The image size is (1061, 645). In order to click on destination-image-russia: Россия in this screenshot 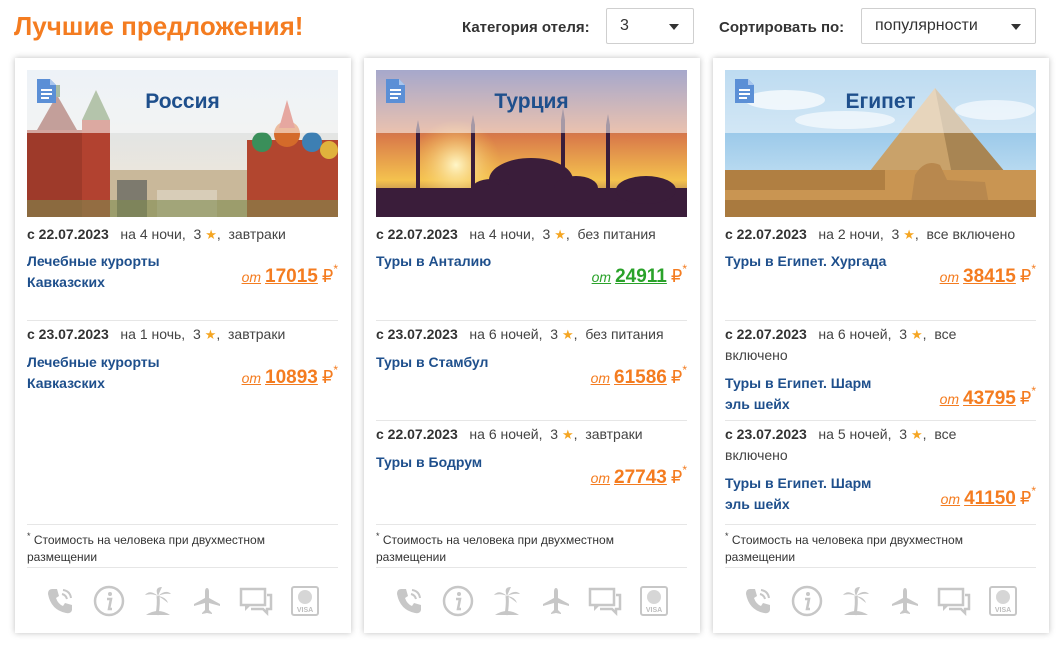, I will do `click(182, 143)`.